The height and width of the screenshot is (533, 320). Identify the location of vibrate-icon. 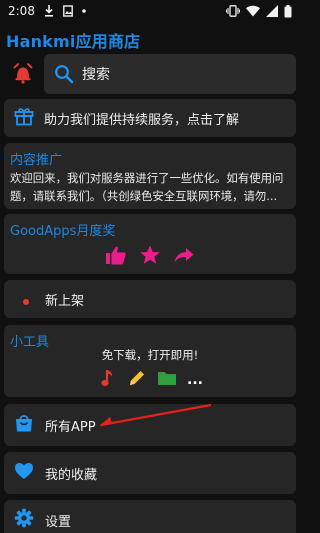
(233, 11).